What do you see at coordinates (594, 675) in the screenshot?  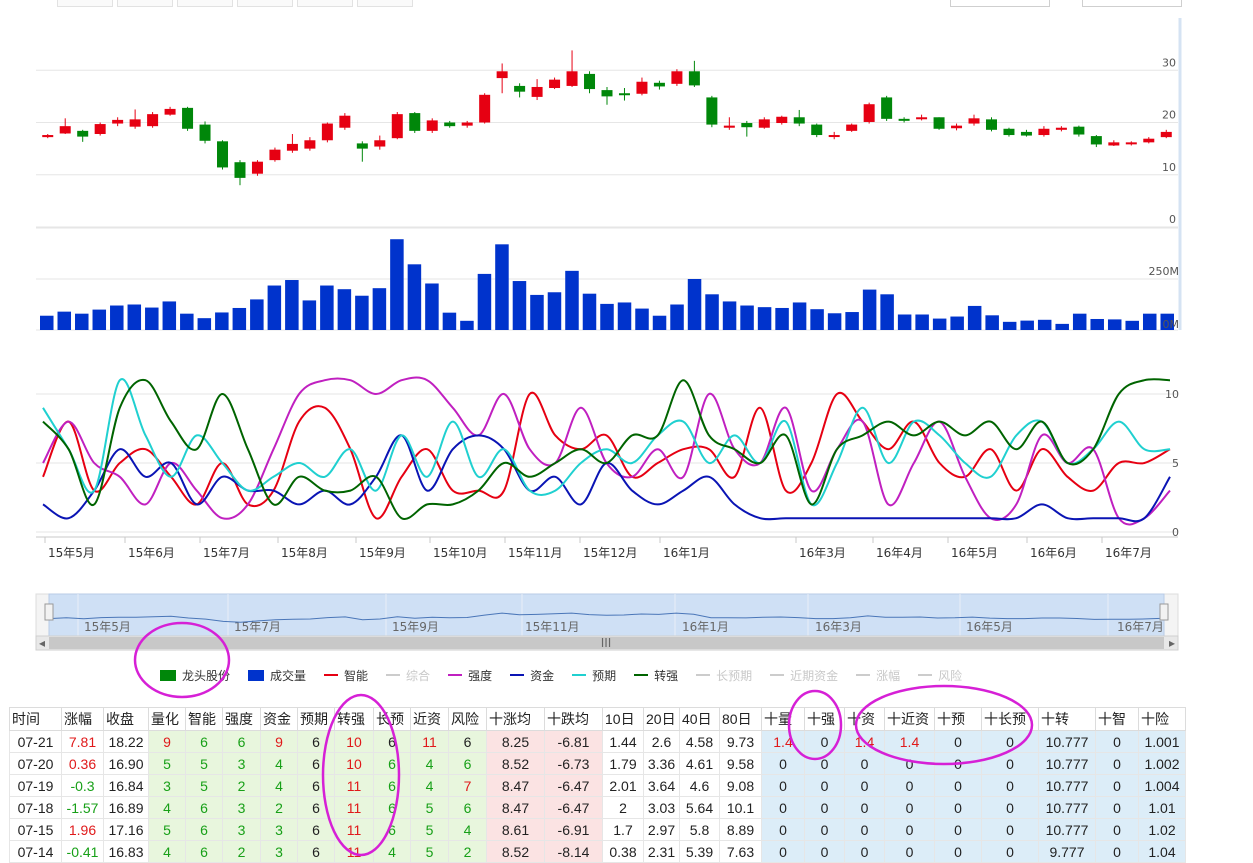 I see `legend-item: 预期` at bounding box center [594, 675].